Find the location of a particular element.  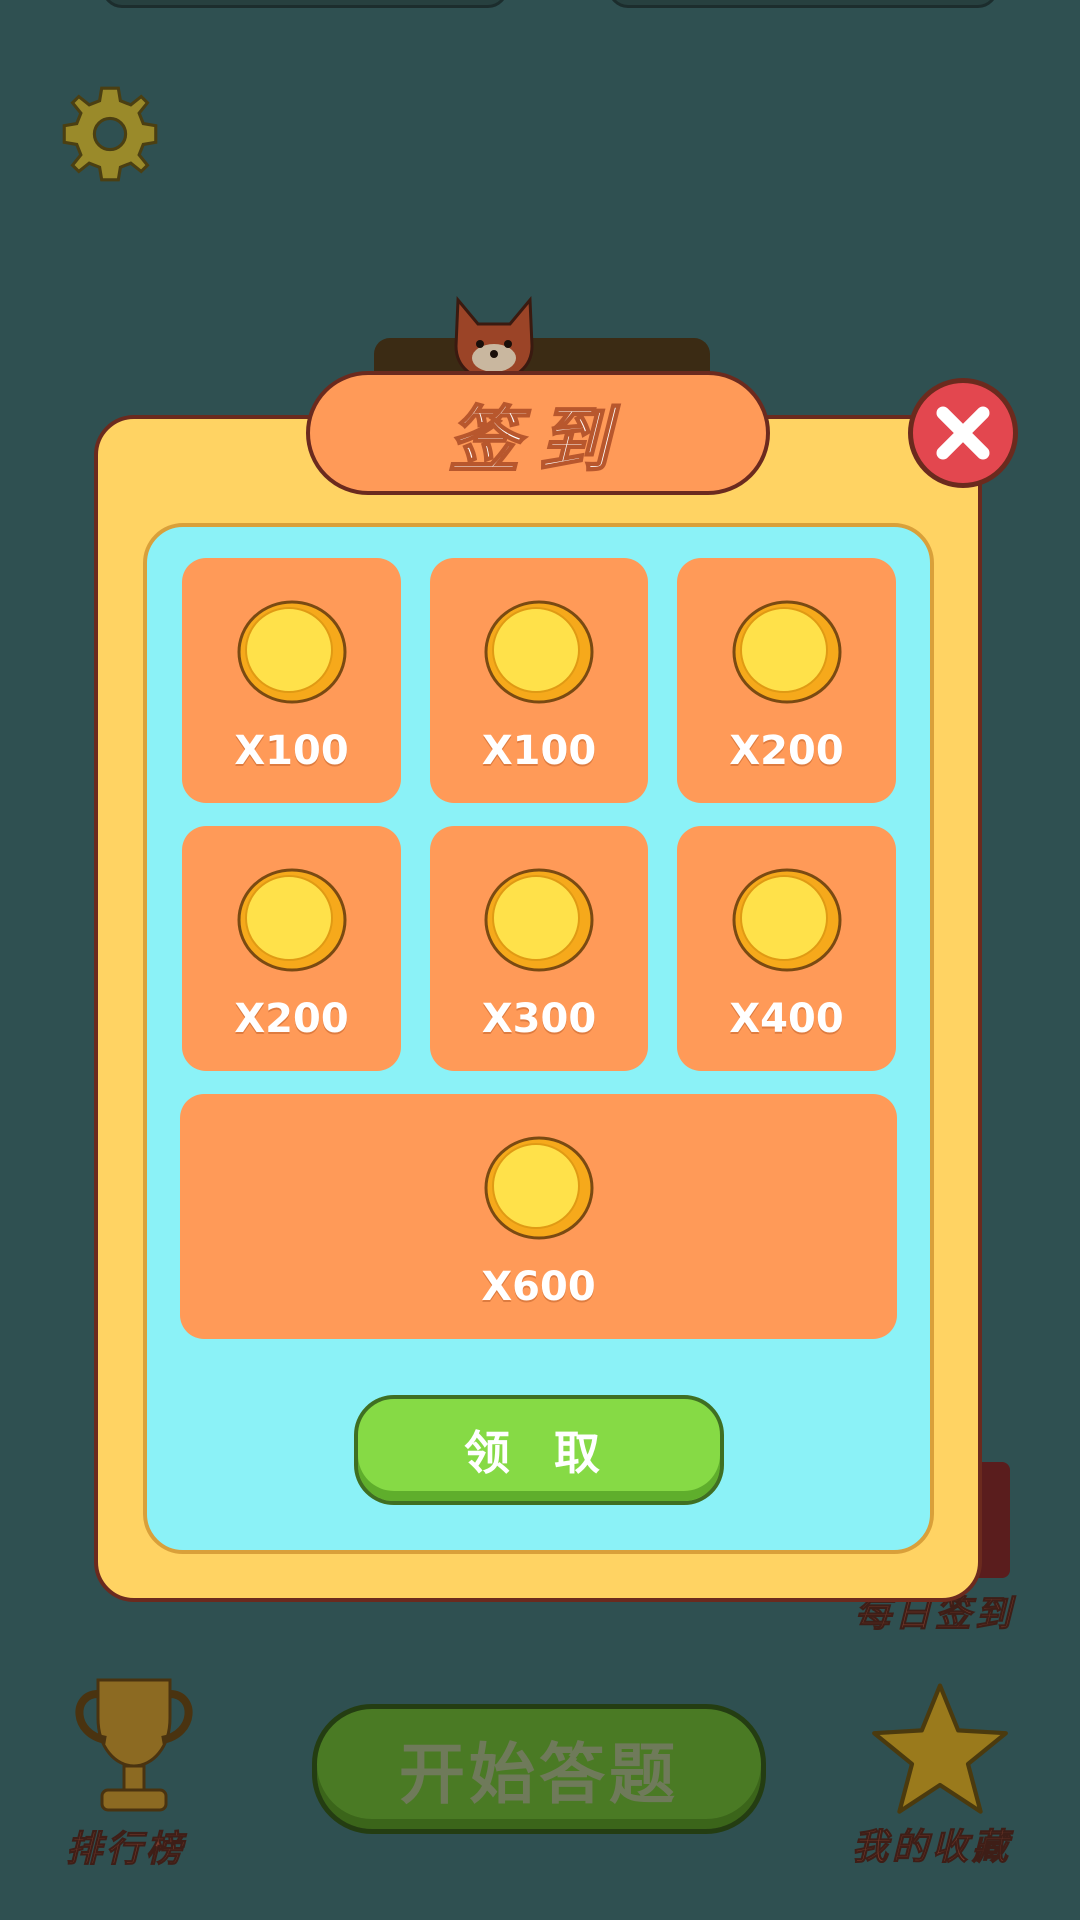

trophy-icon is located at coordinates (134, 1745).